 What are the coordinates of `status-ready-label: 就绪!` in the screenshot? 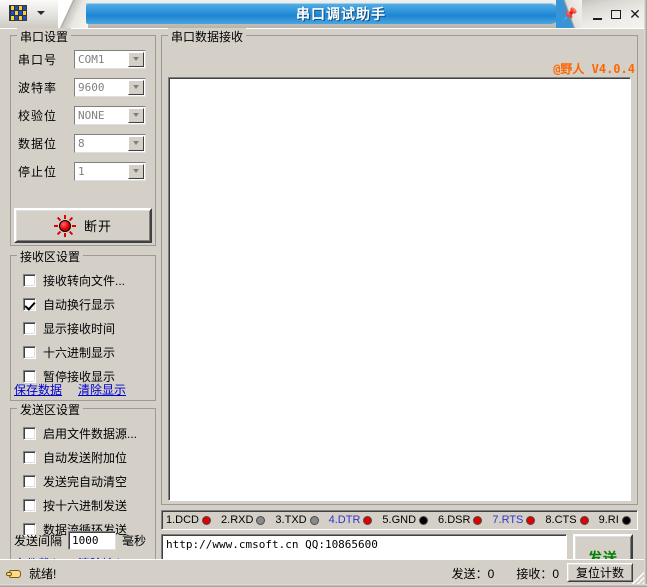 It's located at (43, 574).